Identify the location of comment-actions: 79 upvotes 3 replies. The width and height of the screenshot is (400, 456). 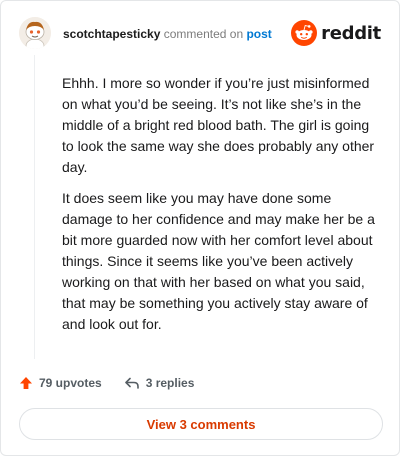
(106, 383).